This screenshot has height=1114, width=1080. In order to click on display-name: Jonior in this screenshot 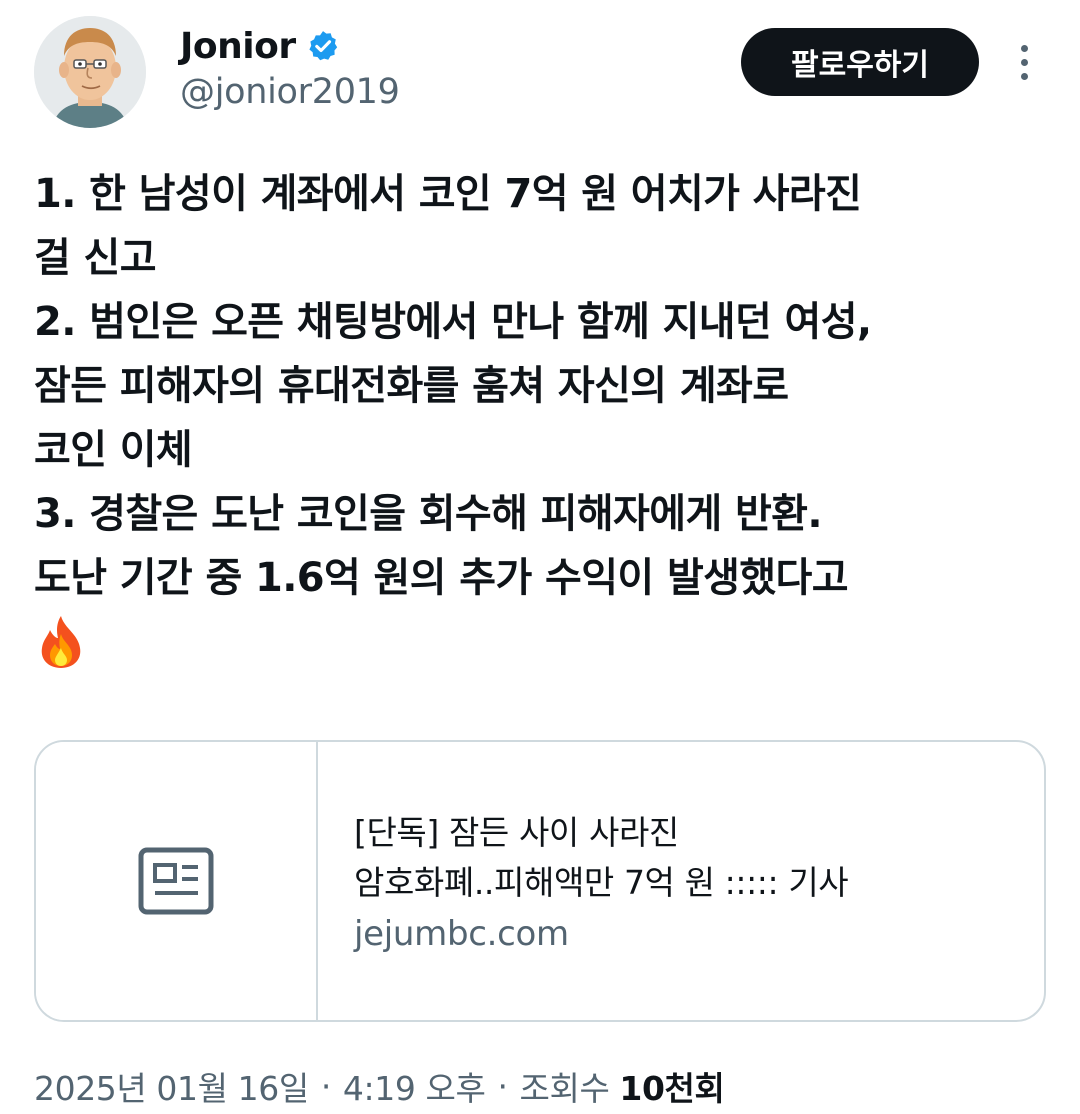, I will do `click(238, 46)`.